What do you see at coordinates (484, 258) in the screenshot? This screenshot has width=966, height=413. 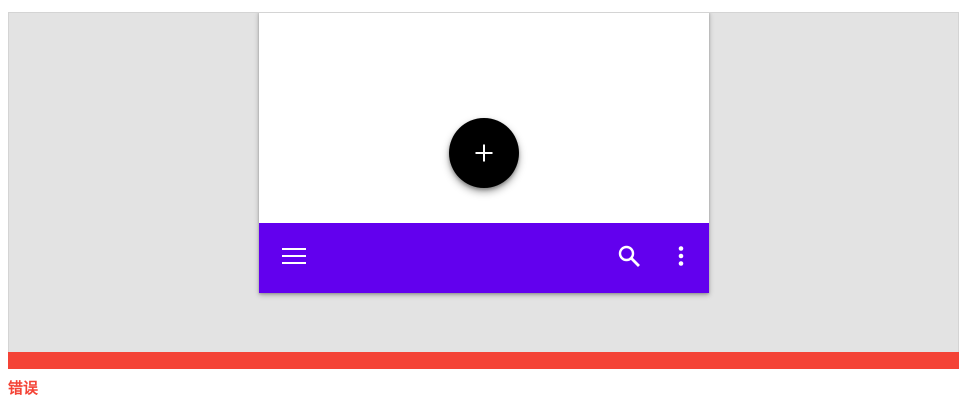 I see `bottom-app-bar` at bounding box center [484, 258].